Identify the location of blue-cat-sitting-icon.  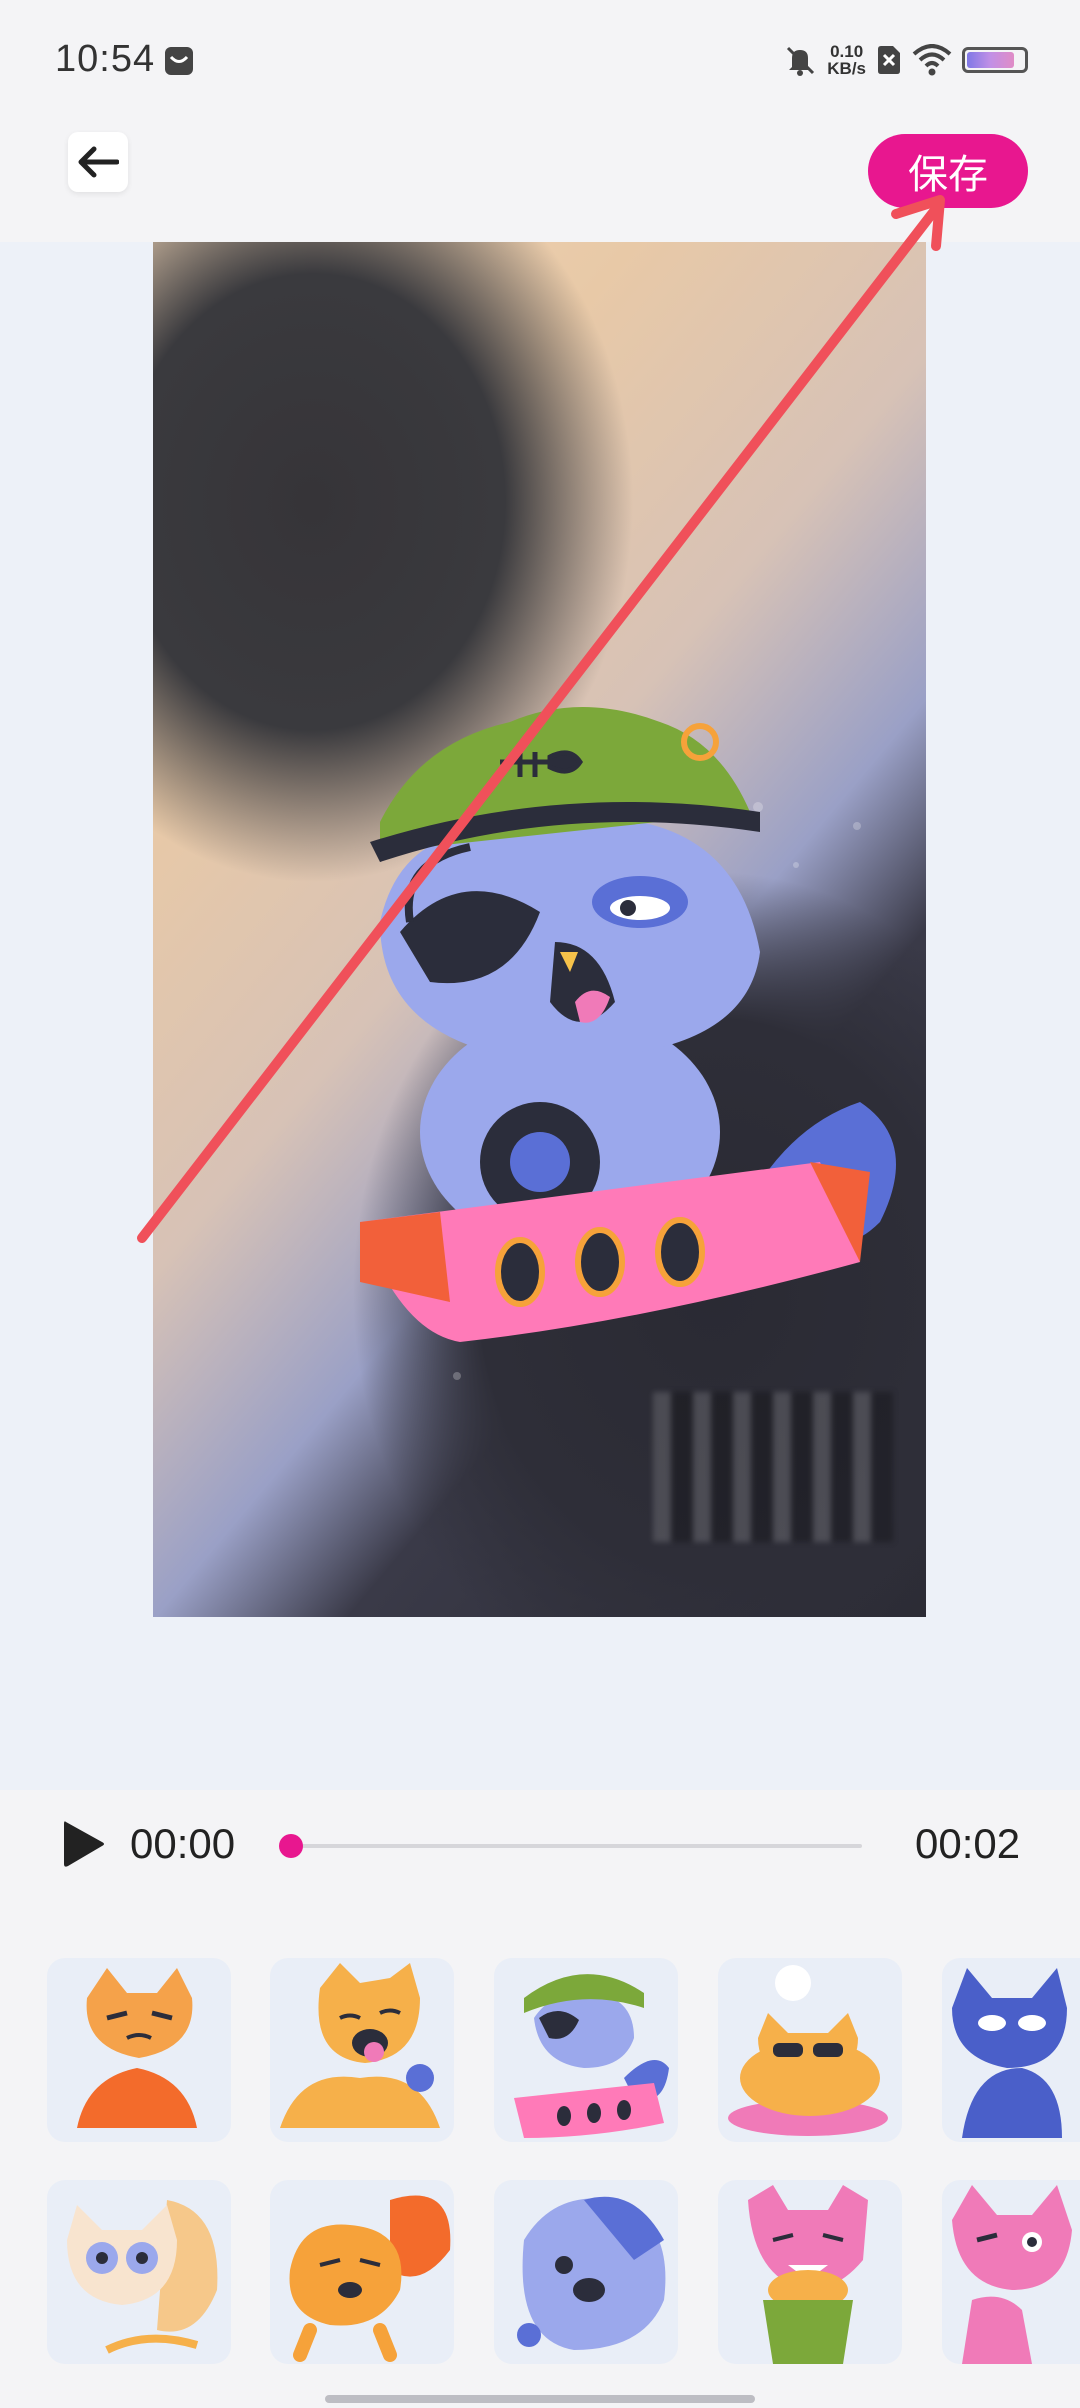
(1009, 2053).